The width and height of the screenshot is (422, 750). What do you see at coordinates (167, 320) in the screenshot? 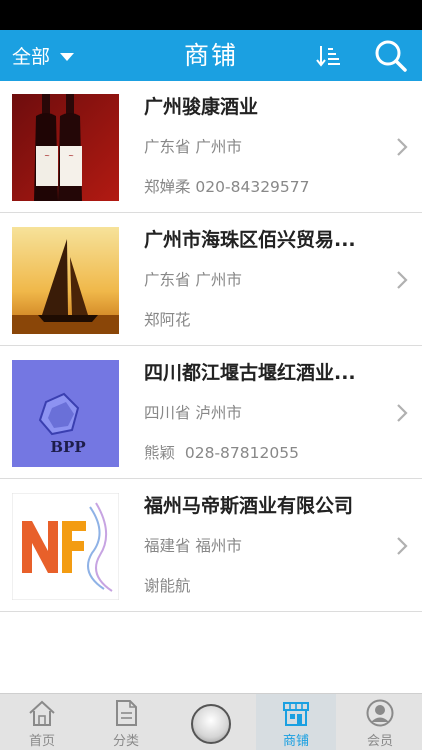
I see `shop-contact: 郑阿花` at bounding box center [167, 320].